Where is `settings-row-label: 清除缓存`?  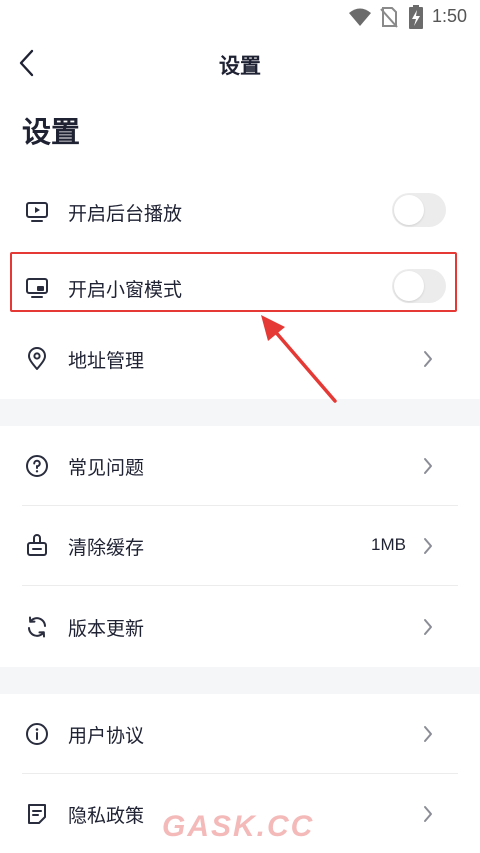
settings-row-label: 清除缓存 is located at coordinates (106, 548).